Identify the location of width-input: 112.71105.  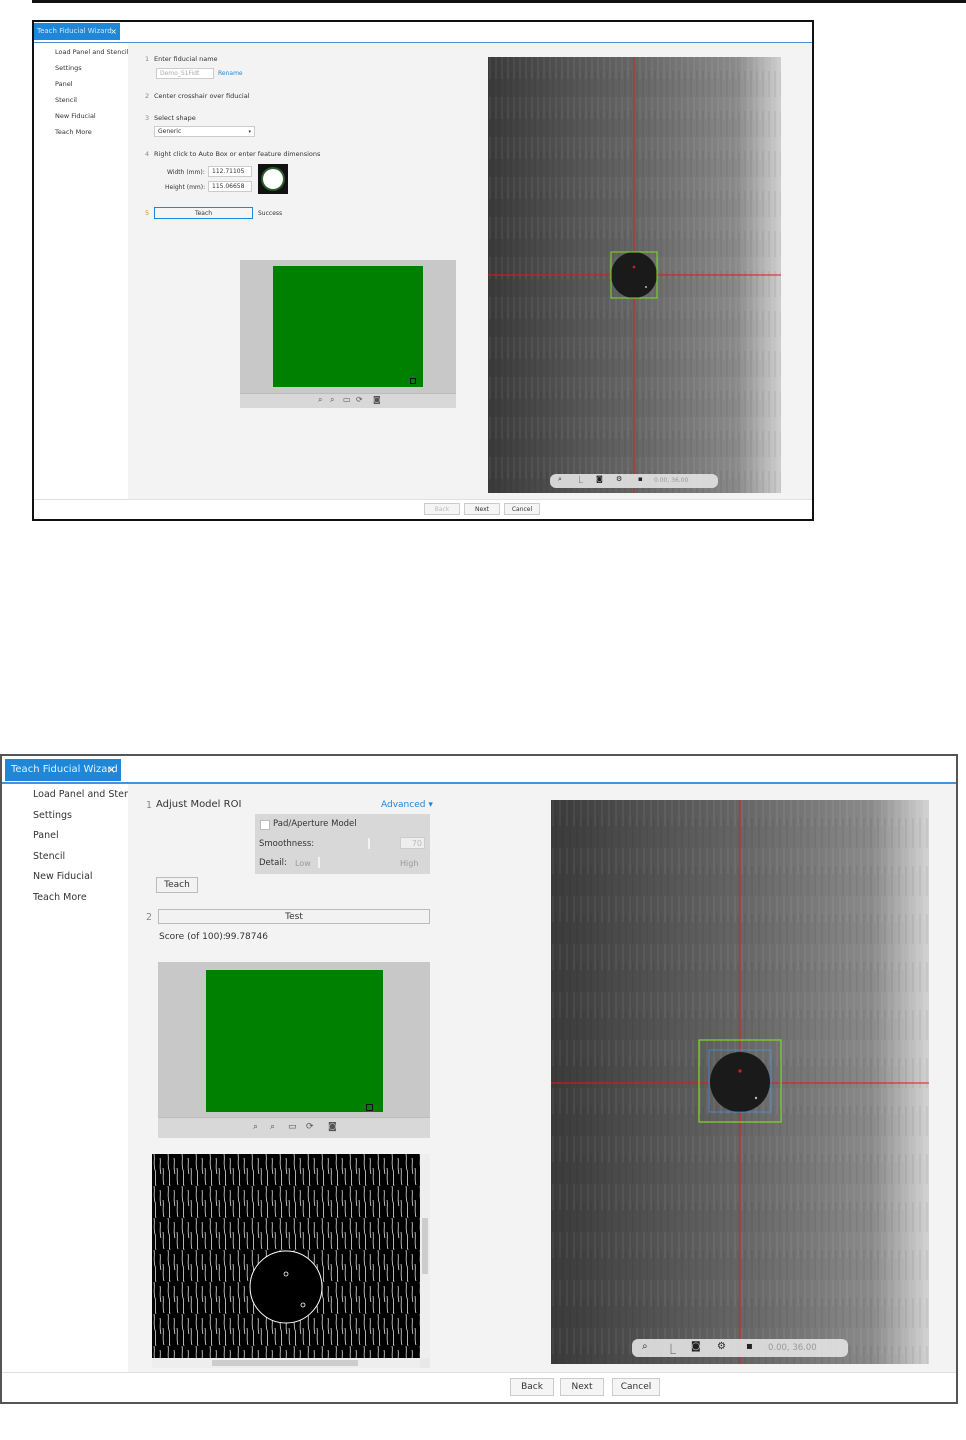
(230, 171).